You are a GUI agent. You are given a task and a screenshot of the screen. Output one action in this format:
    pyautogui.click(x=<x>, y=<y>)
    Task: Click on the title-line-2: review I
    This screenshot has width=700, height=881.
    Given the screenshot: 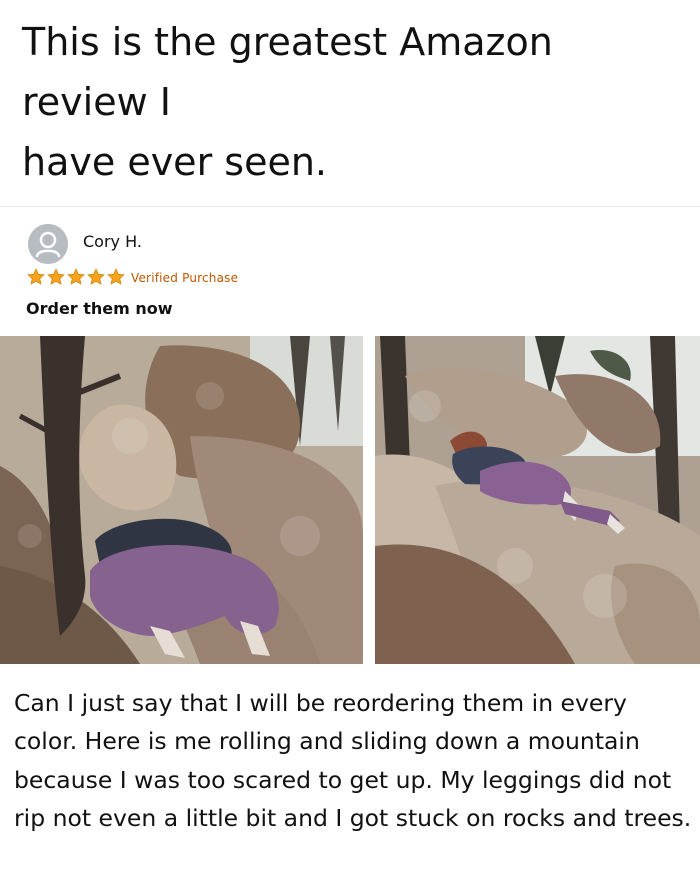 What is the action you would take?
    pyautogui.click(x=96, y=102)
    